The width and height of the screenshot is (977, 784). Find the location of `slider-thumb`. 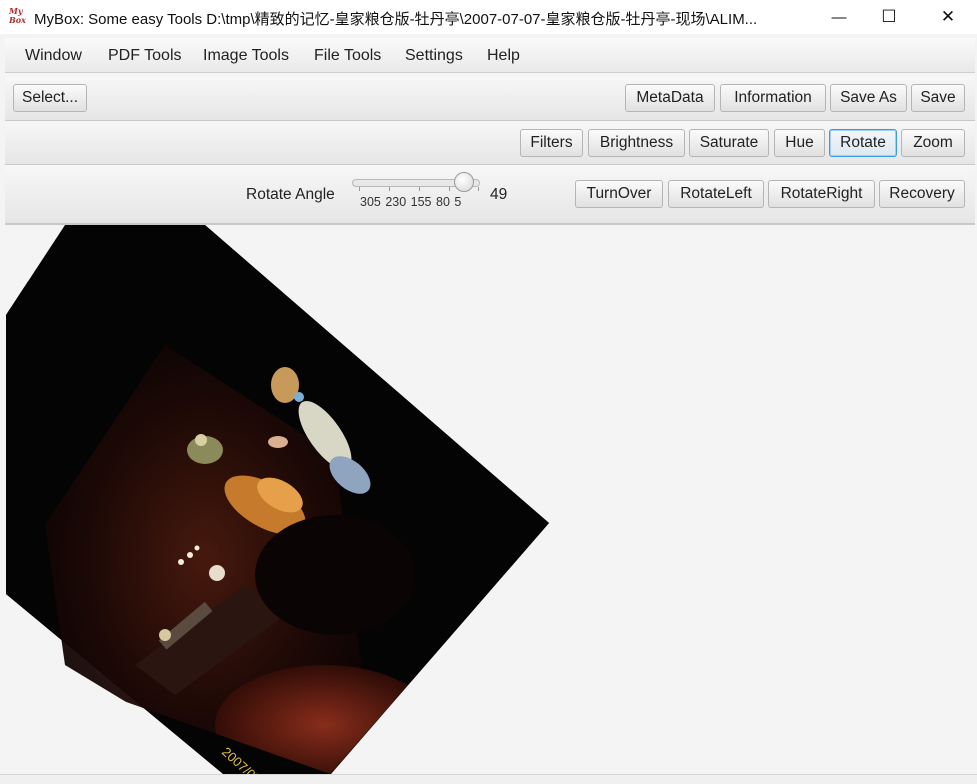

slider-thumb is located at coordinates (463, 182).